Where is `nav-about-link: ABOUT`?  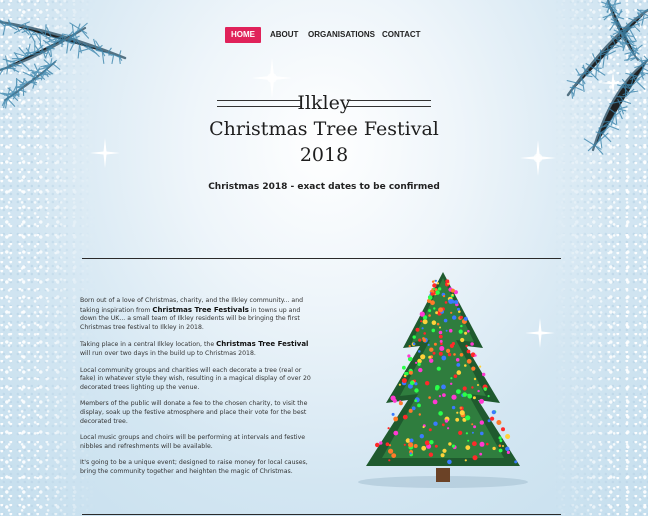
nav-about-link: ABOUT is located at coordinates (284, 35).